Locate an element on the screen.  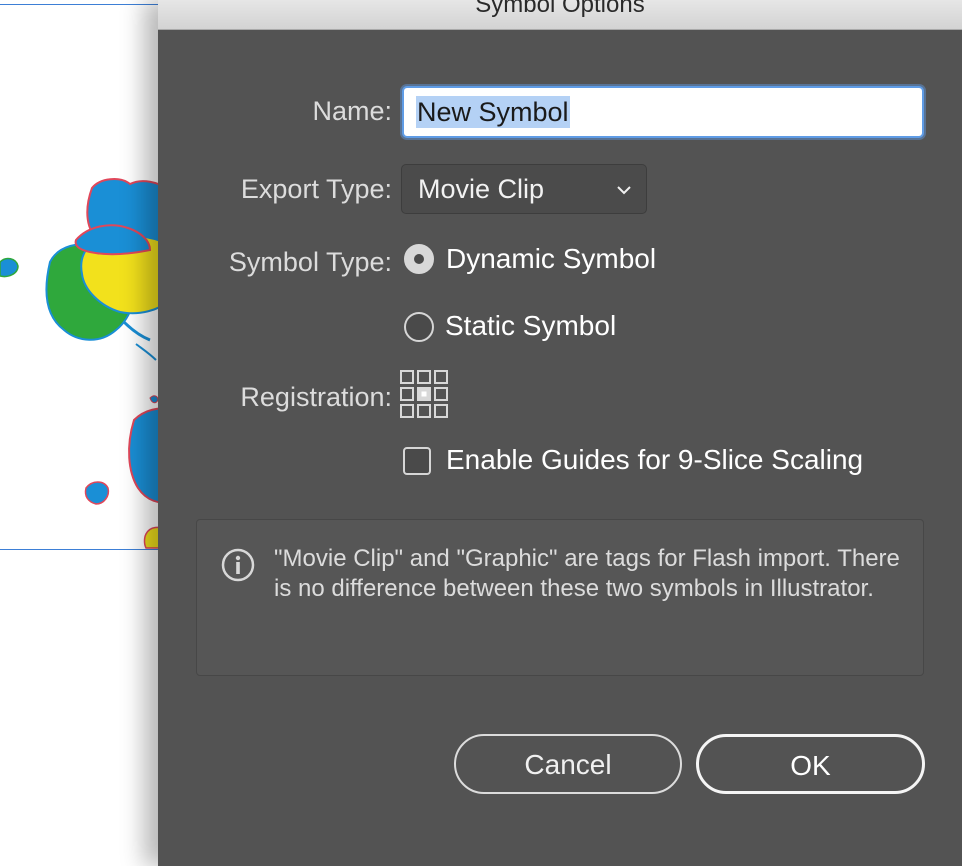
cancel-button: Cancel is located at coordinates (568, 764).